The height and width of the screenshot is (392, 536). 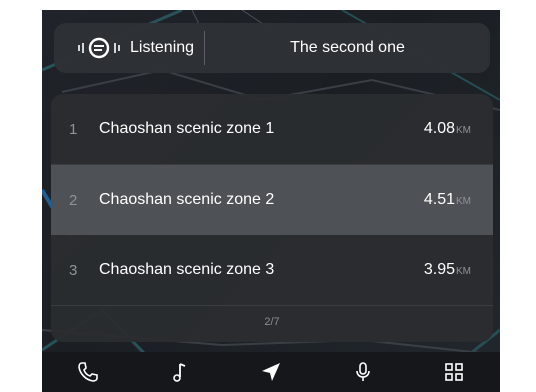 What do you see at coordinates (187, 128) in the screenshot?
I see `result-name: Chaoshan scenic zone 1` at bounding box center [187, 128].